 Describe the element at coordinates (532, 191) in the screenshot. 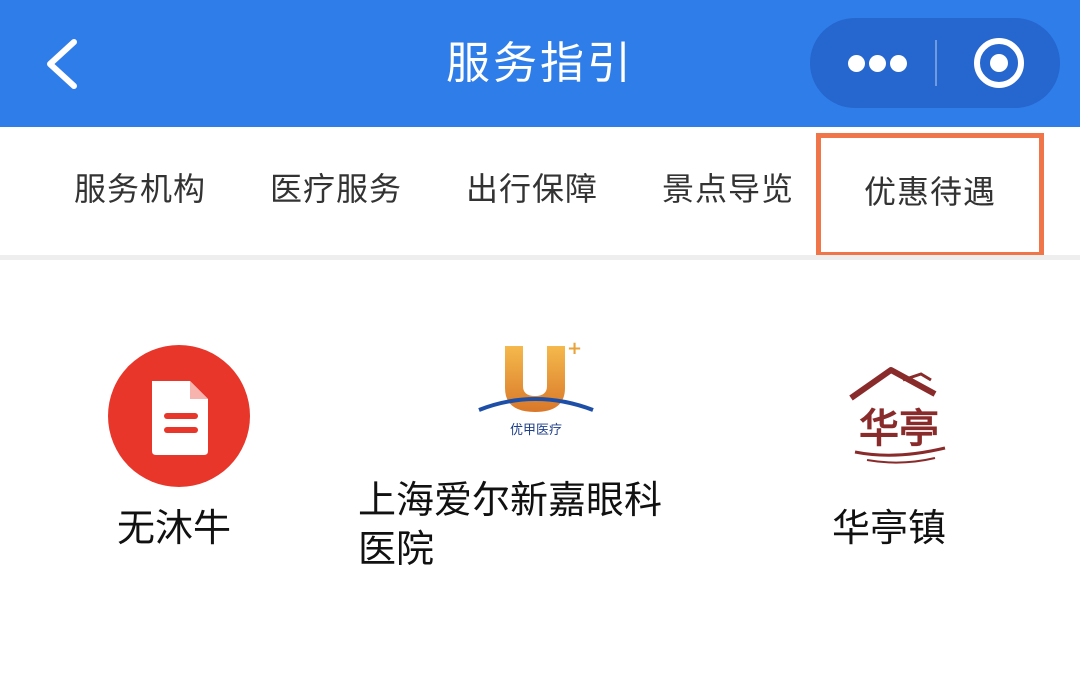

I see `tab-travel-support: 出行保障` at that location.